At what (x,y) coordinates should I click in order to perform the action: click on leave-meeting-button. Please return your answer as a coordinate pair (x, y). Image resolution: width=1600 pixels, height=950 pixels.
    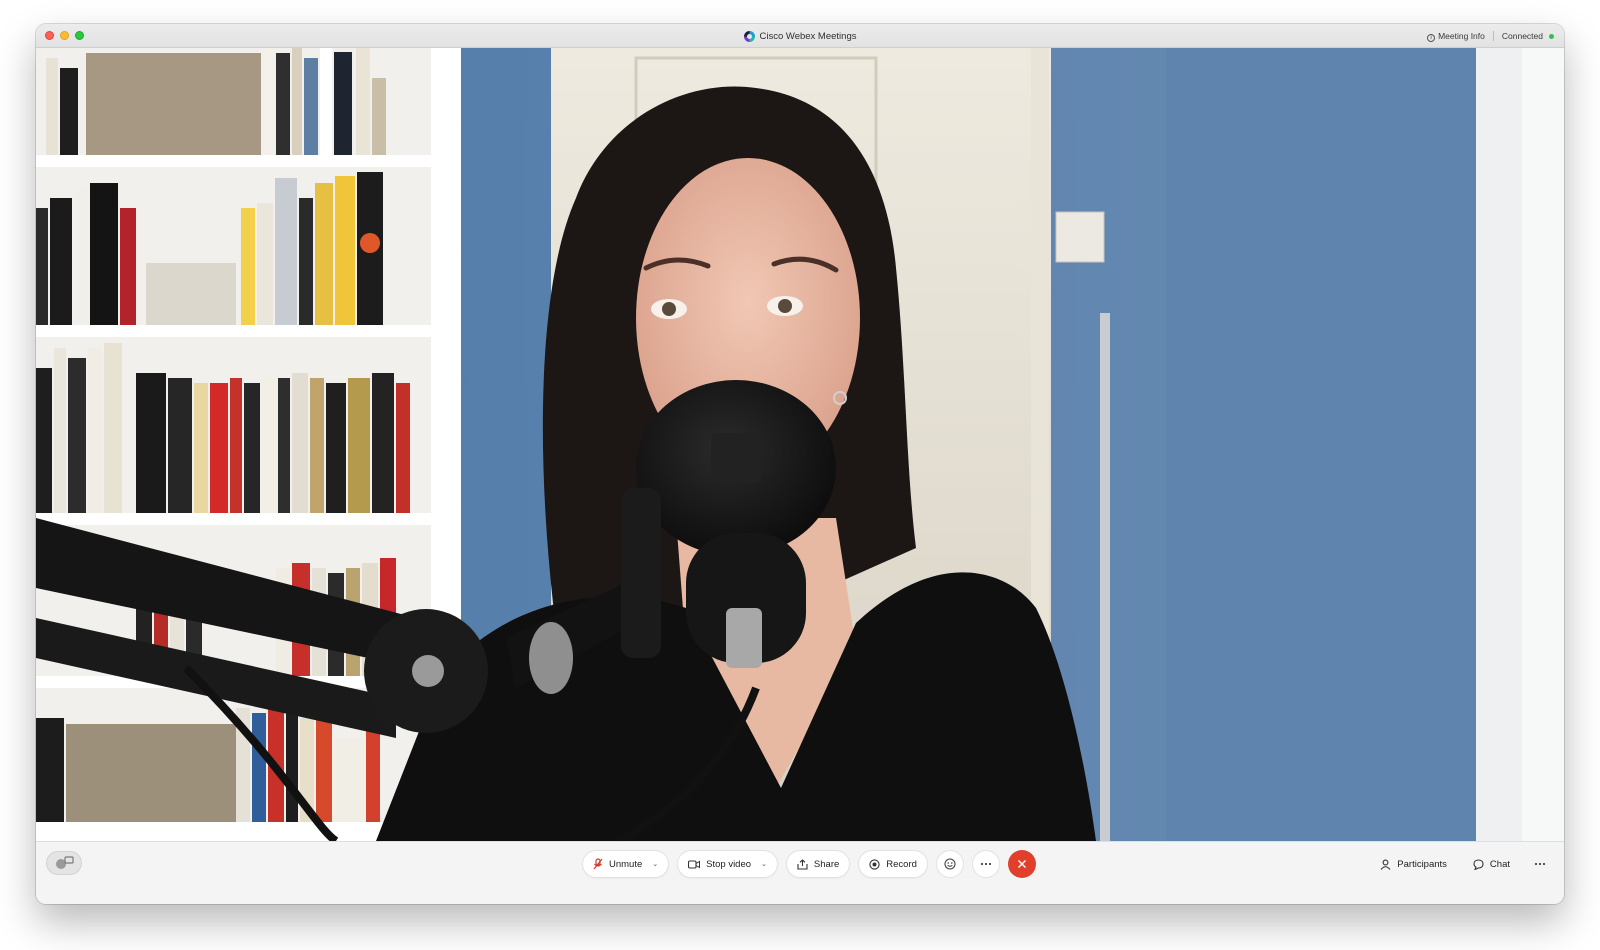
    Looking at the image, I should click on (1021, 864).